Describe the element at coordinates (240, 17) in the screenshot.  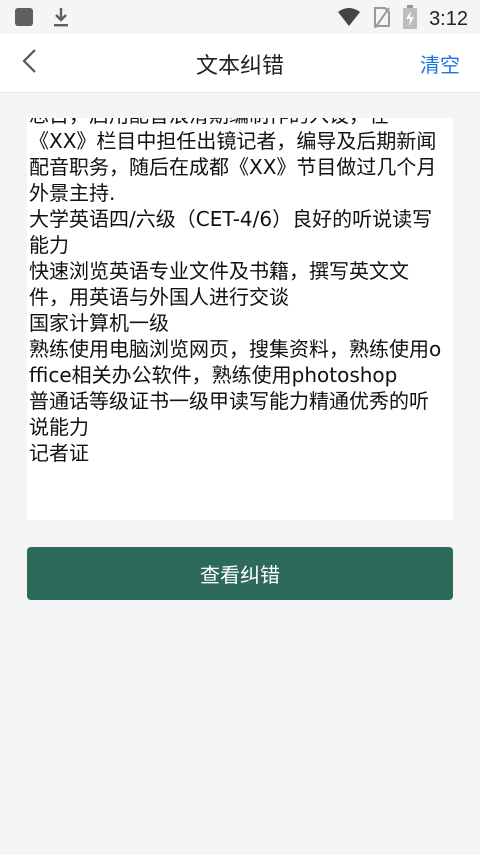
I see `status-bar: 3:12` at that location.